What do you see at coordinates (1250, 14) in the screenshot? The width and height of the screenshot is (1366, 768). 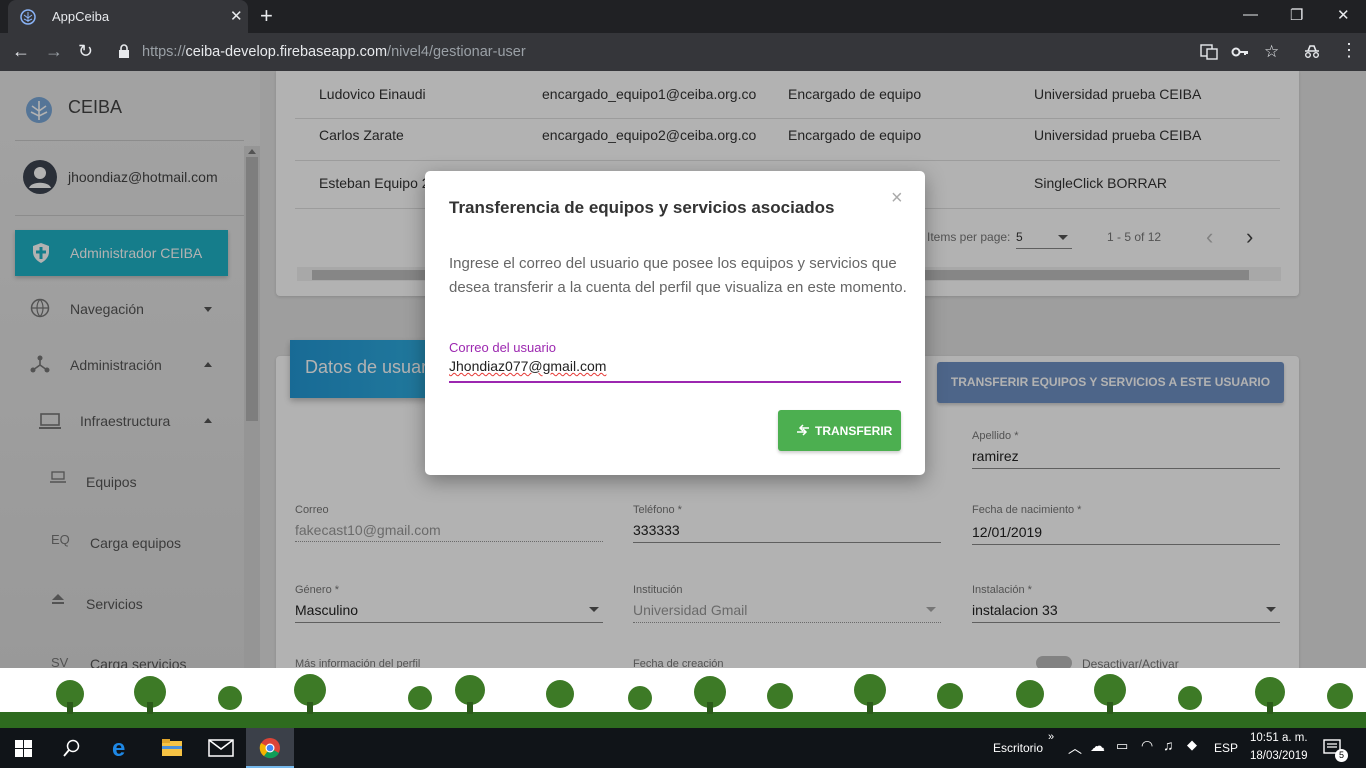 I see `minimize-icon: —` at bounding box center [1250, 14].